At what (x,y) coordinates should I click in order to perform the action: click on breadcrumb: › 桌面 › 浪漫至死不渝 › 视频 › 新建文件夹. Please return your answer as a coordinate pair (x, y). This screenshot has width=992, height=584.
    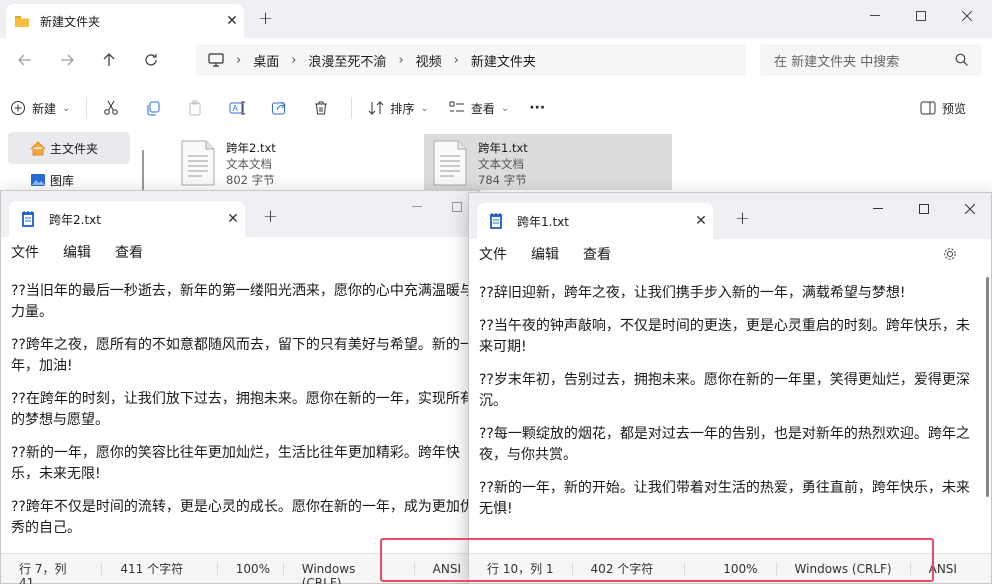
    Looking at the image, I should click on (471, 60).